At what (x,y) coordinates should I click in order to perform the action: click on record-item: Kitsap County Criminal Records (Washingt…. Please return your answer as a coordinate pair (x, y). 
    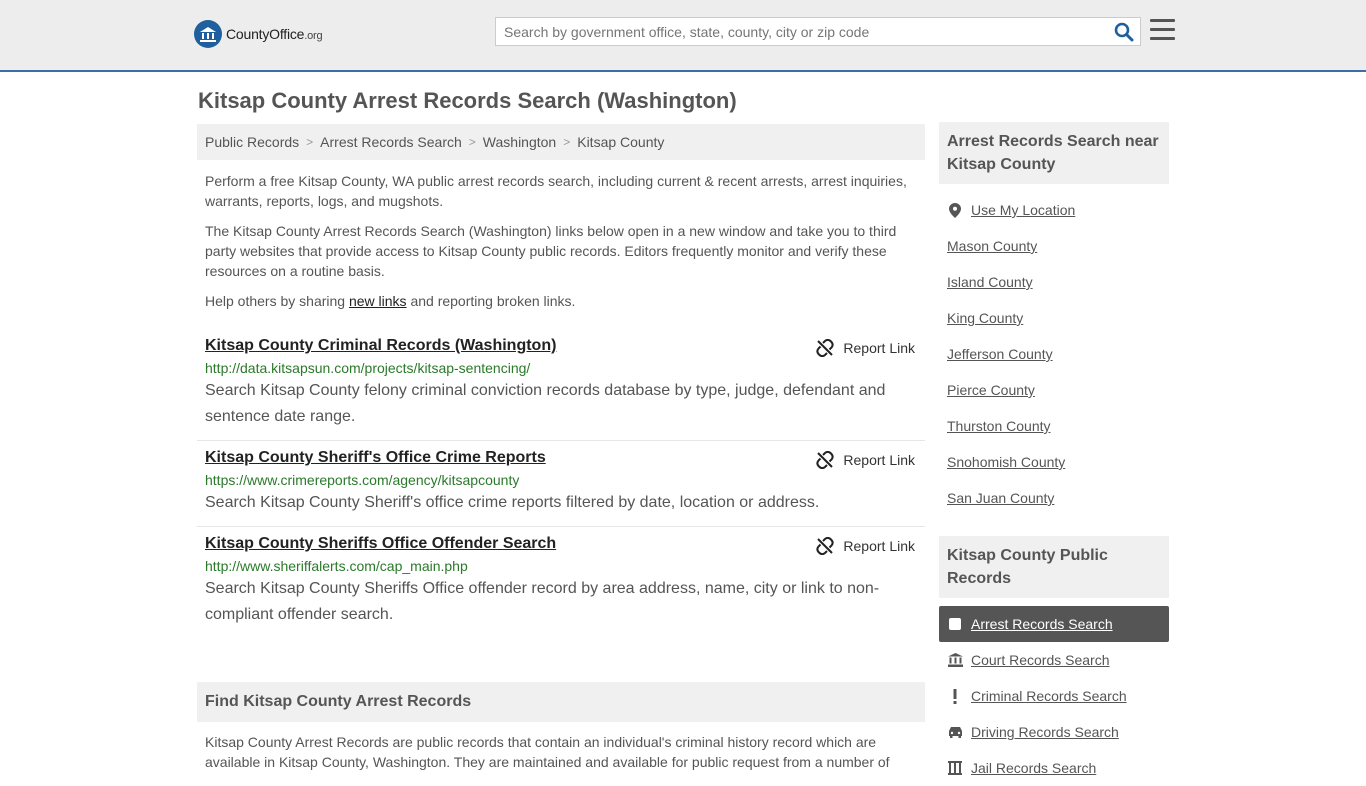
    Looking at the image, I should click on (561, 385).